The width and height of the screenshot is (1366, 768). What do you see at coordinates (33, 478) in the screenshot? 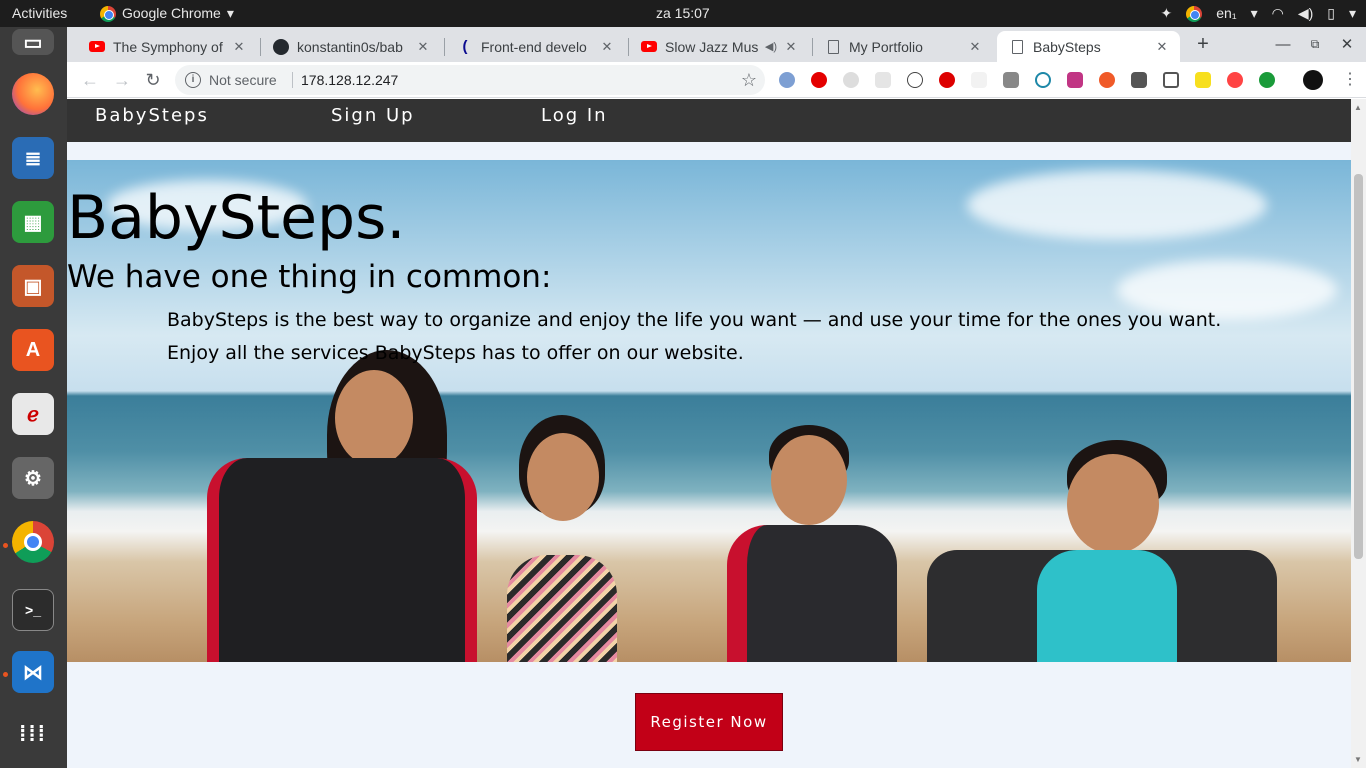
I see `settings-icon: ⚙` at bounding box center [33, 478].